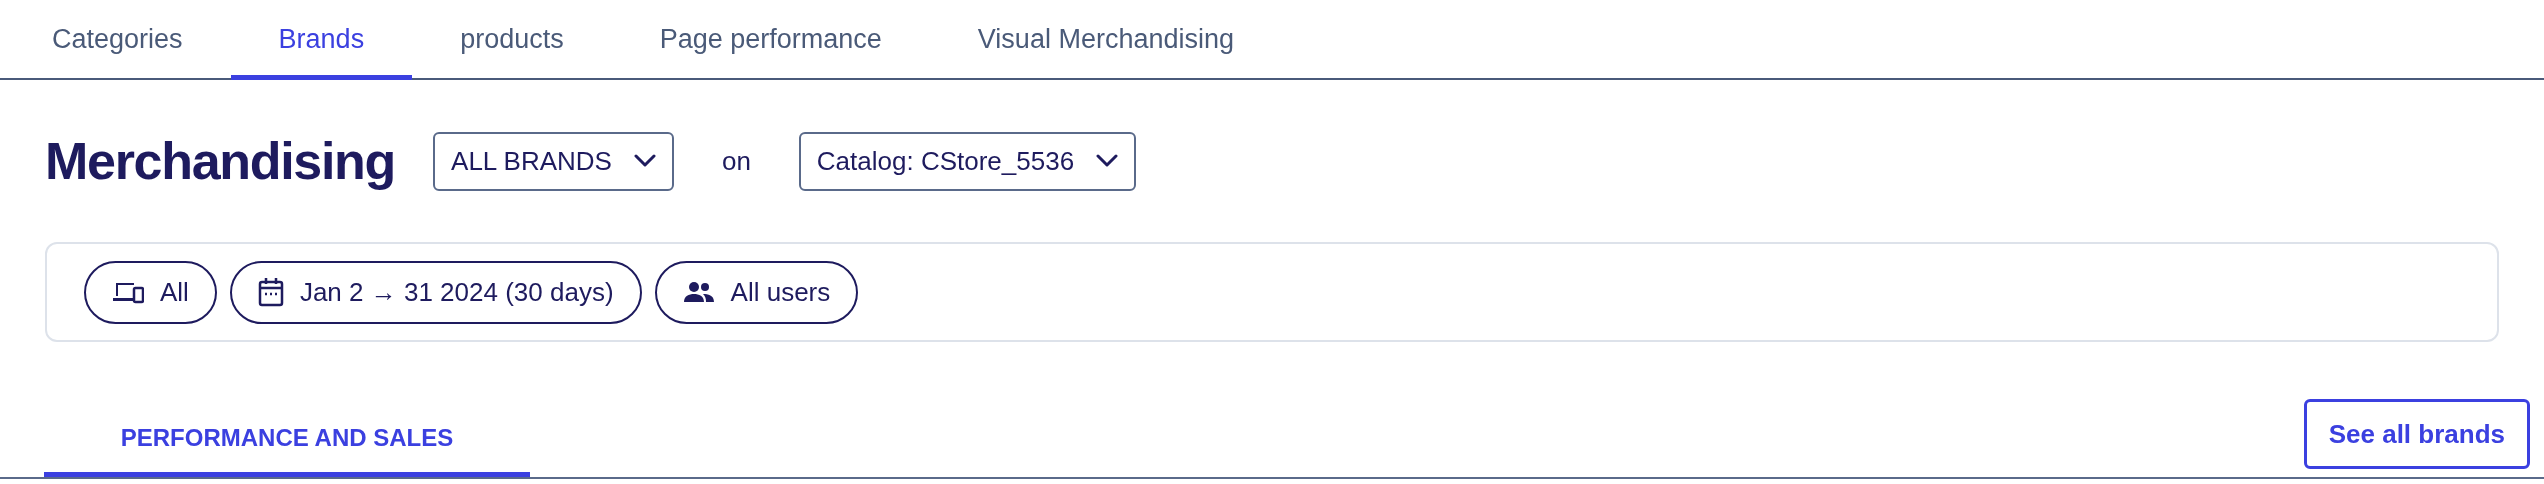 This screenshot has width=2544, height=484. What do you see at coordinates (2416, 434) in the screenshot?
I see `see-all-button: See all brands` at bounding box center [2416, 434].